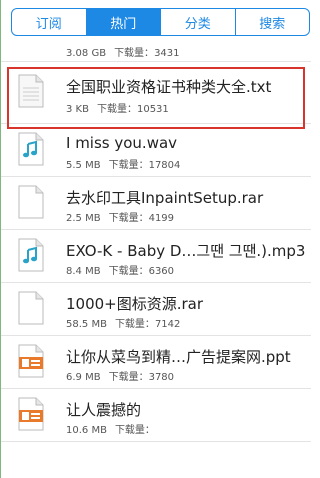 The width and height of the screenshot is (320, 478). I want to click on file-name: 去水印工具InpaintSetup.rar, so click(165, 198).